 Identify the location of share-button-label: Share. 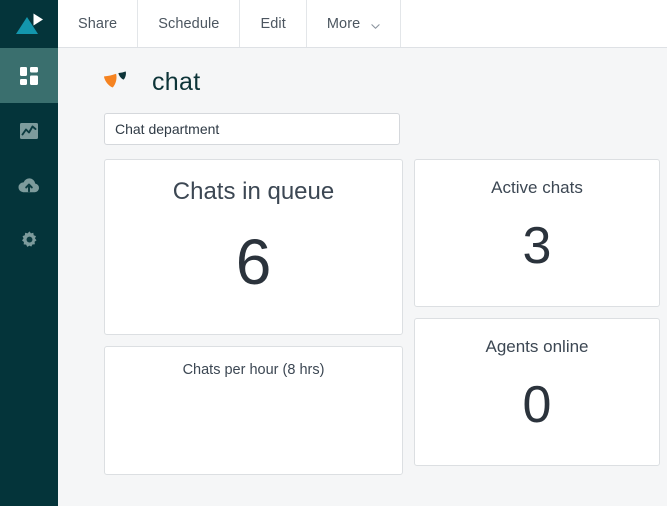
(98, 23).